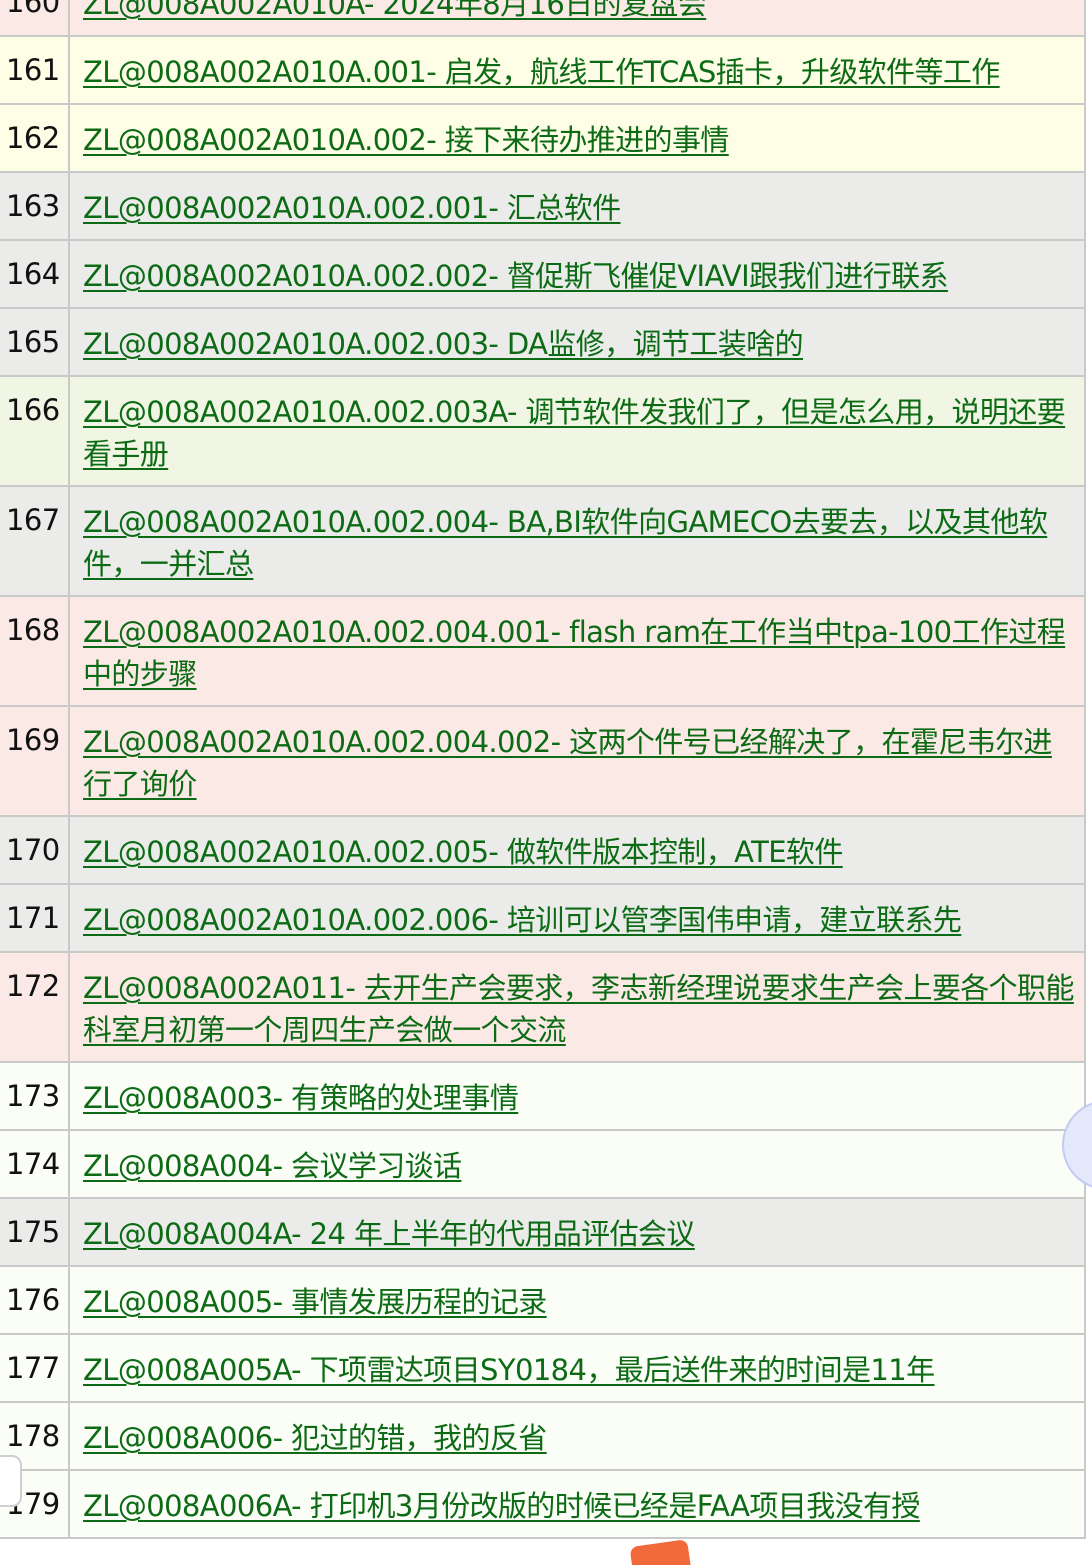 The height and width of the screenshot is (1565, 1092). Describe the element at coordinates (315, 1302) in the screenshot. I see `row-link: ZL@008A005- 事情发展历程的记录` at that location.